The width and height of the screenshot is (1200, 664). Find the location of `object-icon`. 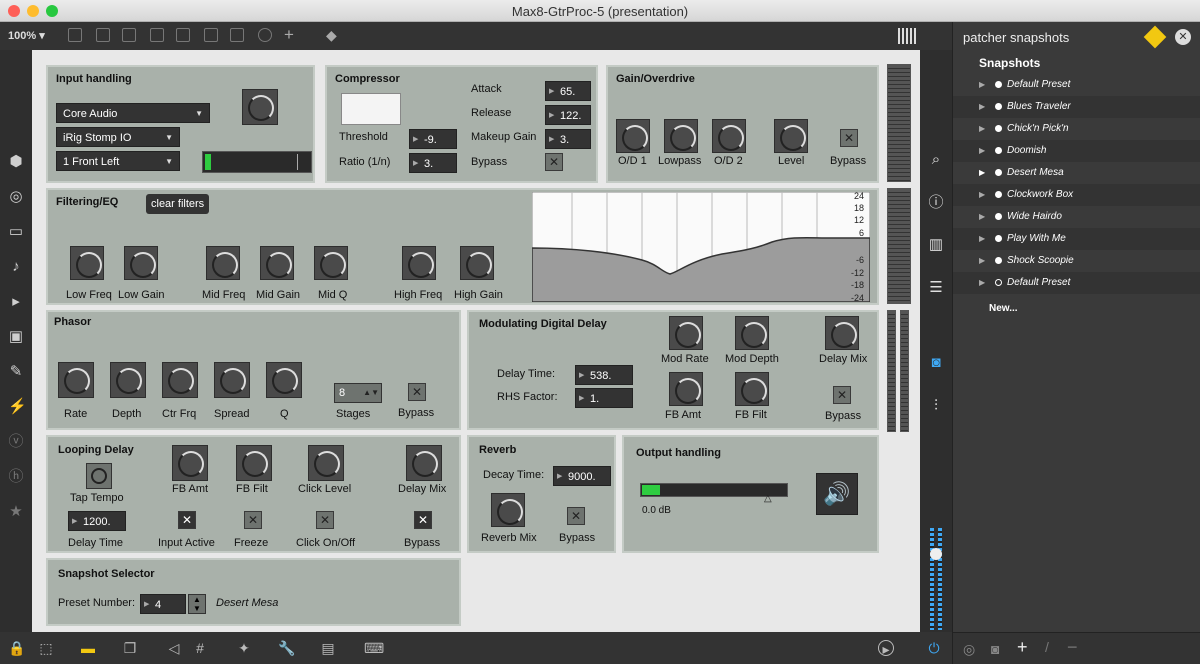

object-icon is located at coordinates (75, 35).